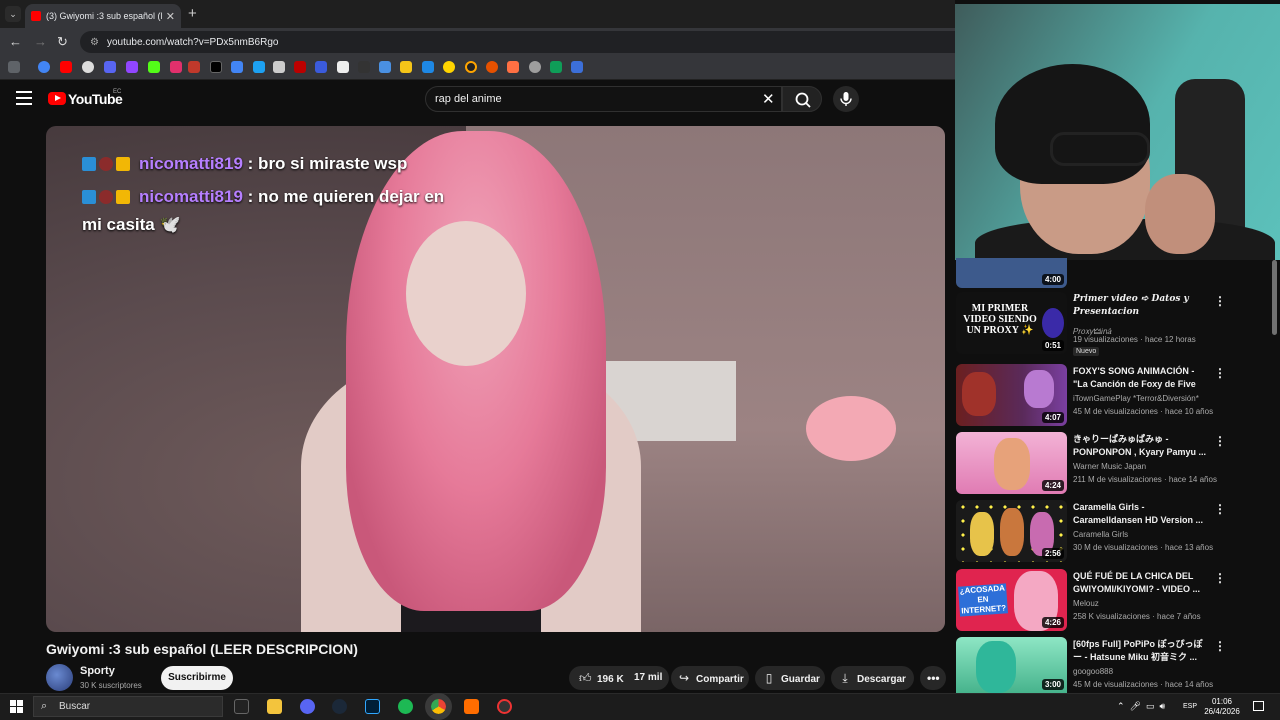 Image resolution: width=1280 pixels, height=720 pixels. What do you see at coordinates (216, 67) in the screenshot?
I see `x-bookmark-icon` at bounding box center [216, 67].